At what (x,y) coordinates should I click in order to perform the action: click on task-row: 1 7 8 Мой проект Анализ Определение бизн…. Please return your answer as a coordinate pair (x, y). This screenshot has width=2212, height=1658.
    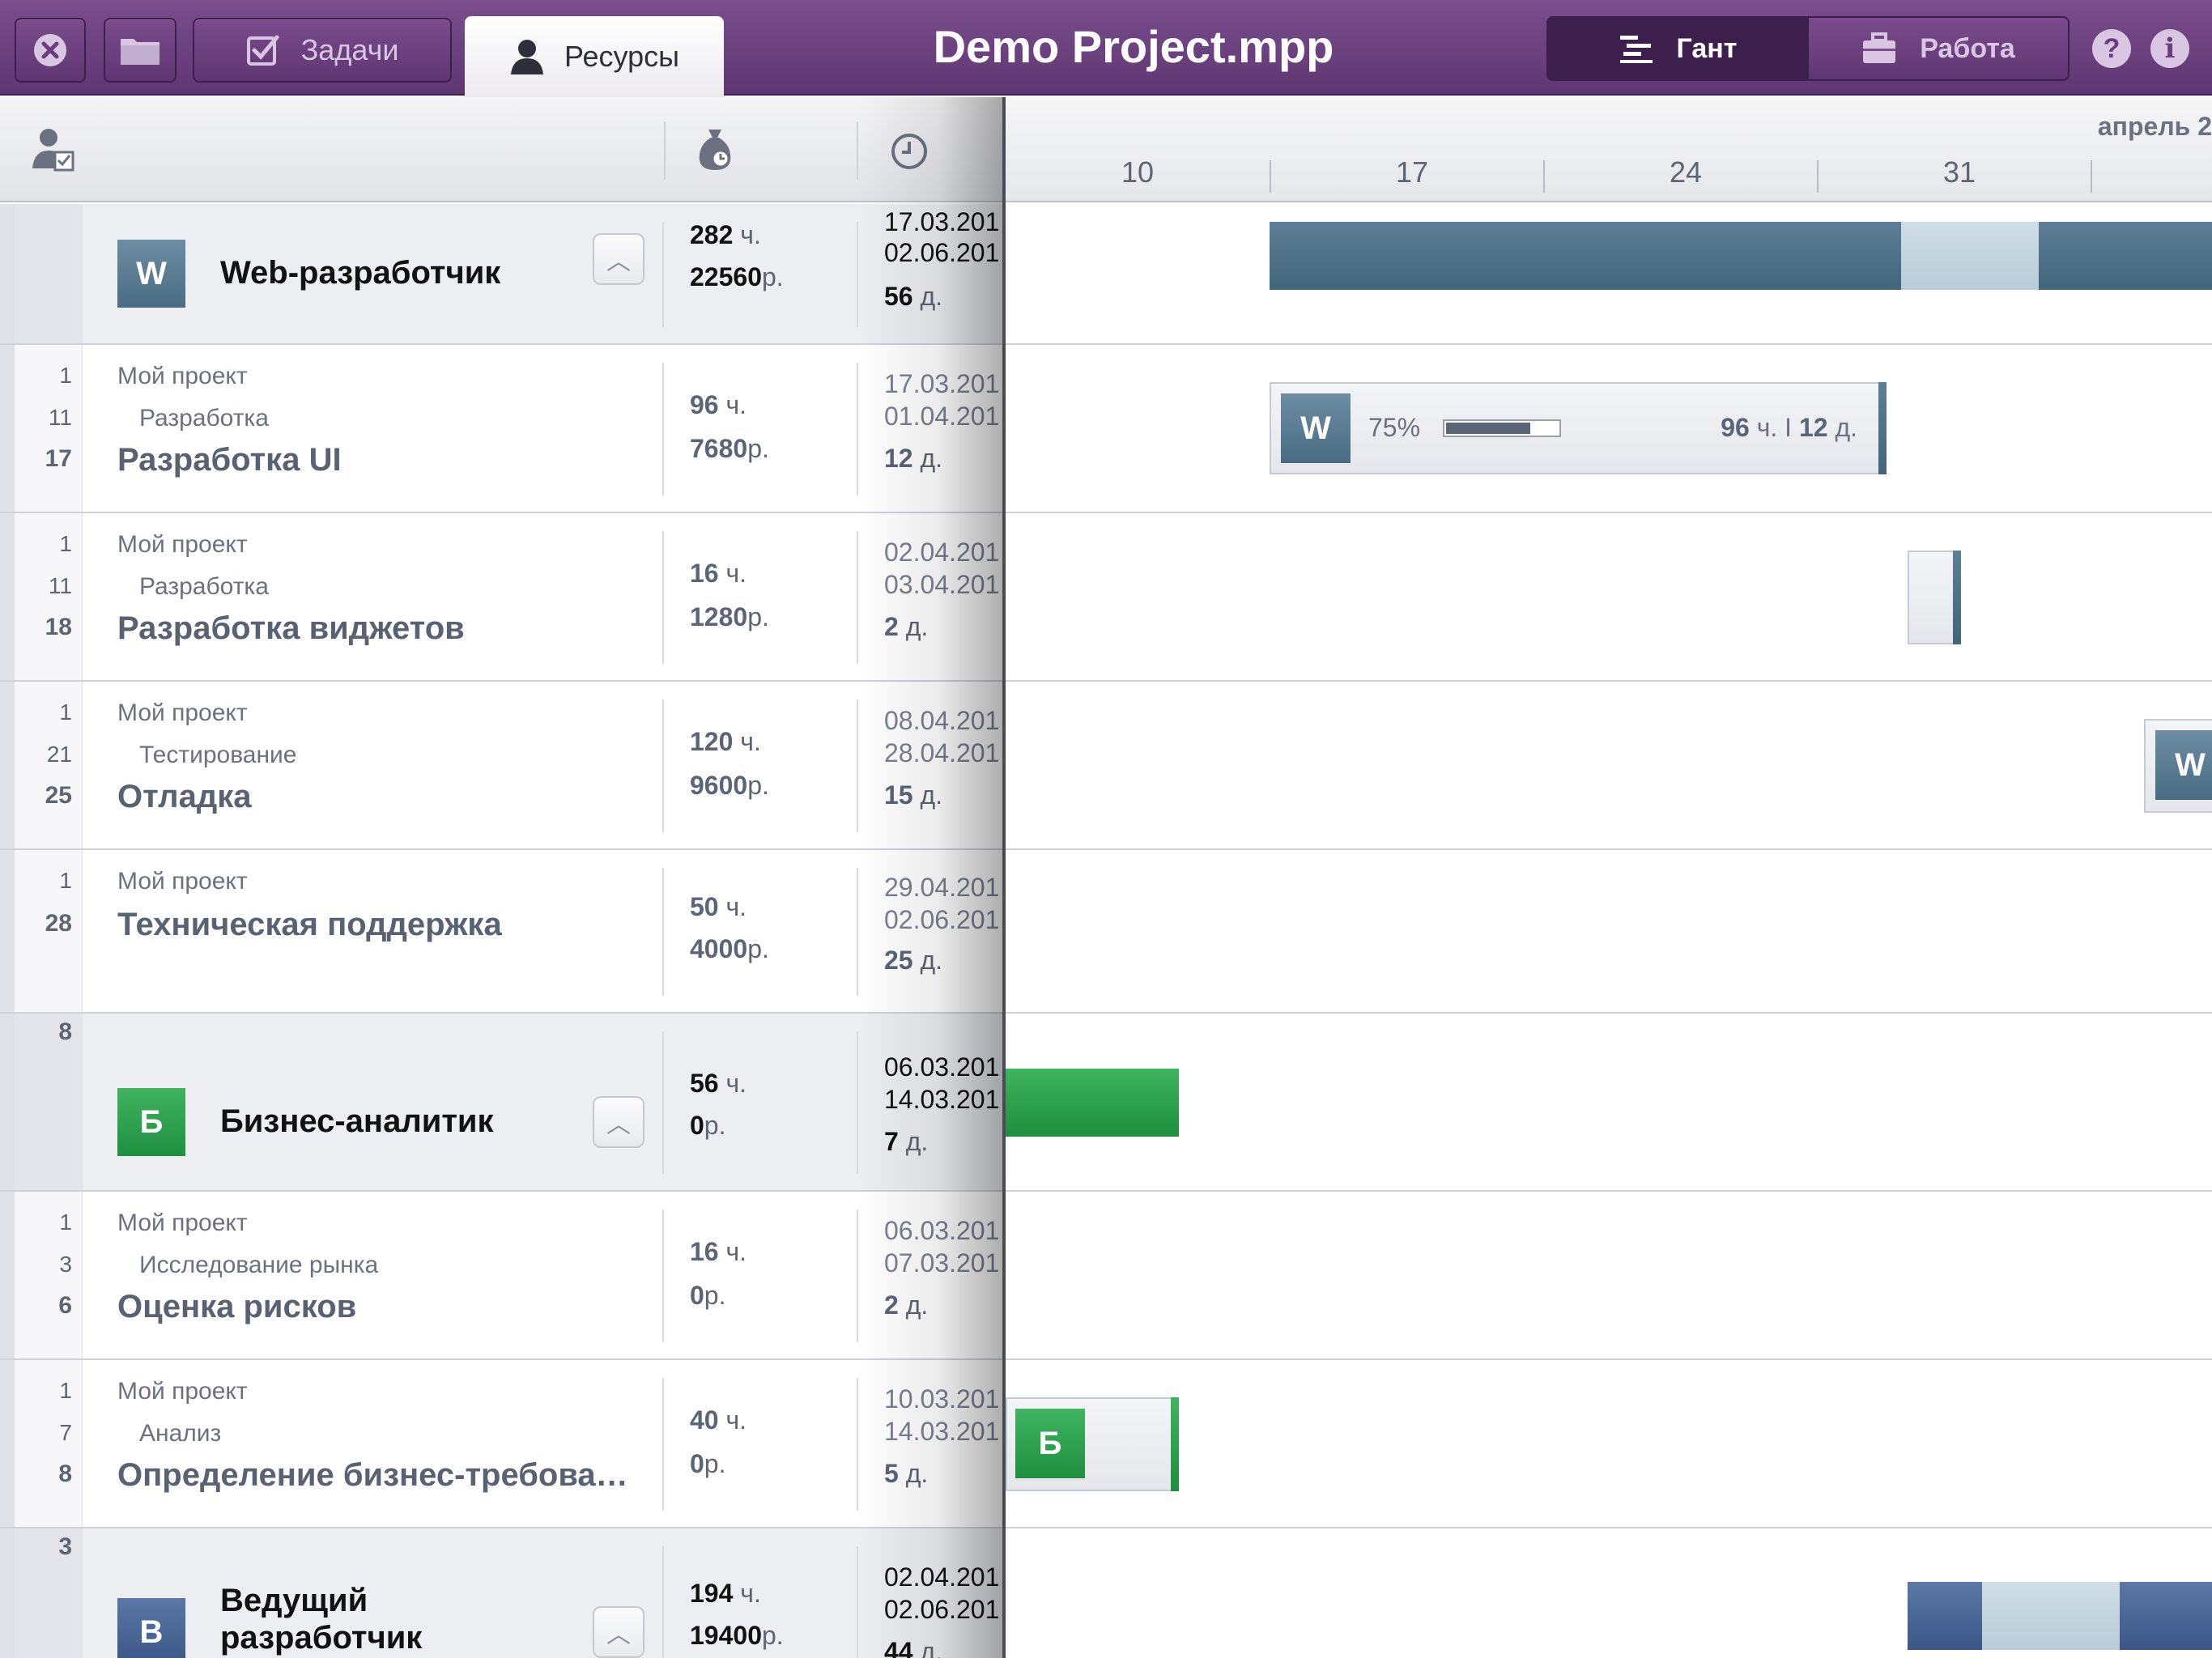
    Looking at the image, I should click on (502, 1444).